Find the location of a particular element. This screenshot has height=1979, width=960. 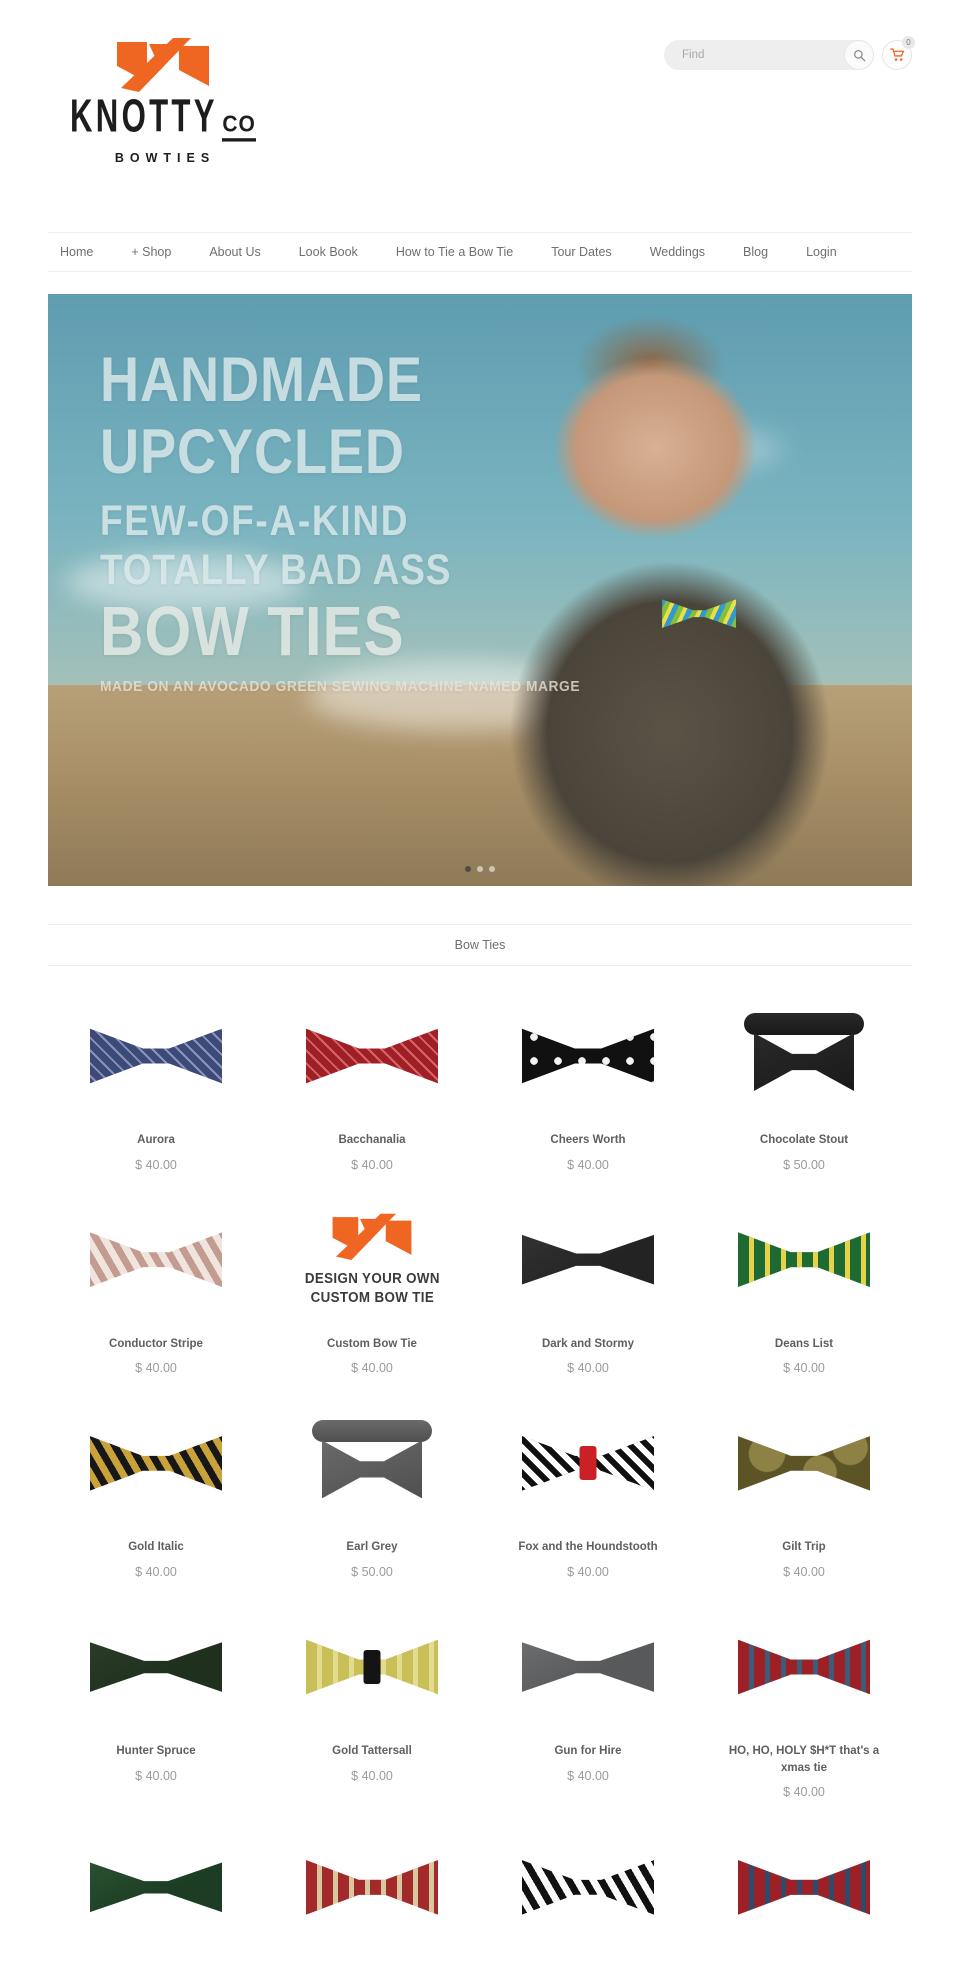

knotty-bowtie-logo-icon is located at coordinates (163, 65).